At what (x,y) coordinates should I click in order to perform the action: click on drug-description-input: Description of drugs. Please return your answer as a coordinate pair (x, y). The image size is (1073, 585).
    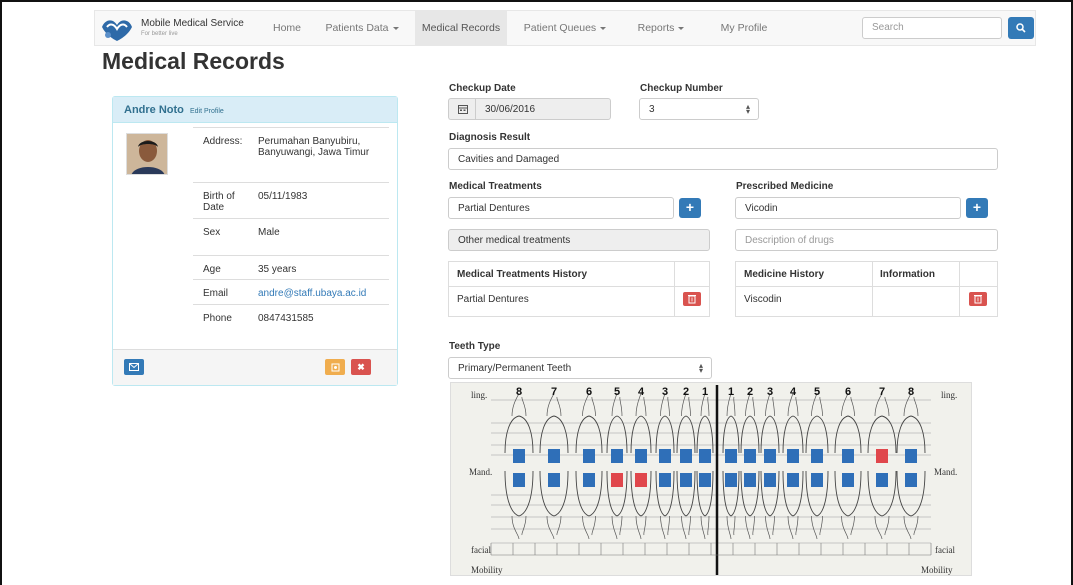
    Looking at the image, I should click on (866, 240).